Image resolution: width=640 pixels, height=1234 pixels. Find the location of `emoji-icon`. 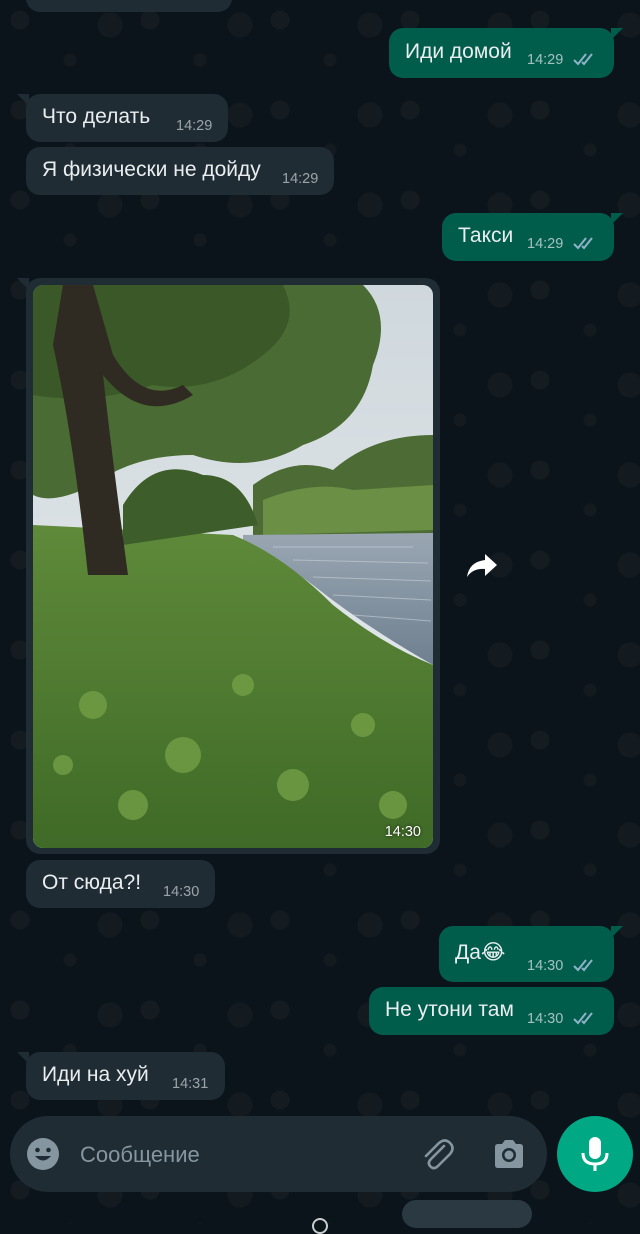

emoji-icon is located at coordinates (43, 1154).